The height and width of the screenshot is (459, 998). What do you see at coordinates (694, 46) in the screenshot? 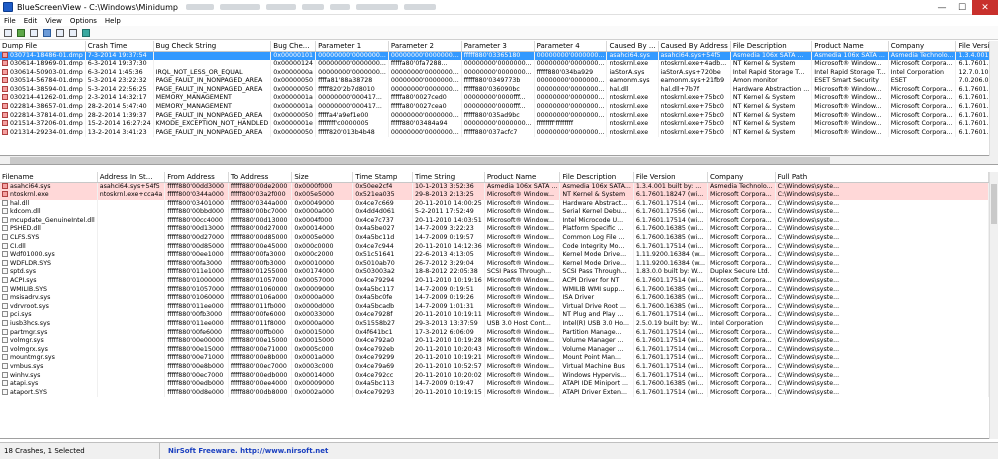
I see `column-header: Caused By Address` at bounding box center [694, 46].